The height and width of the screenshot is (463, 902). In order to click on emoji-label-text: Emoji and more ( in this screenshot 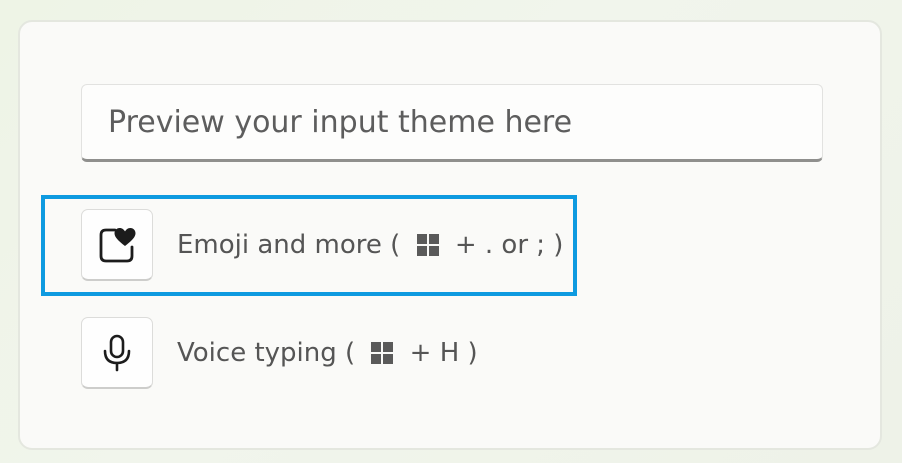, I will do `click(293, 245)`.